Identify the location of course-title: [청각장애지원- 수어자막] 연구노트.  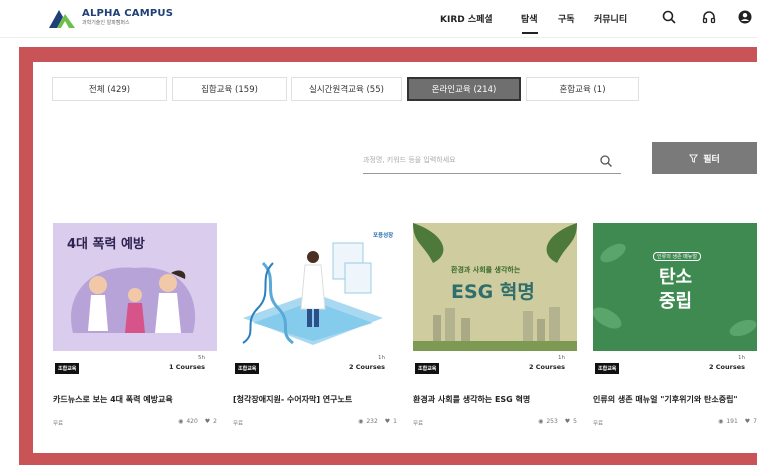
(315, 399).